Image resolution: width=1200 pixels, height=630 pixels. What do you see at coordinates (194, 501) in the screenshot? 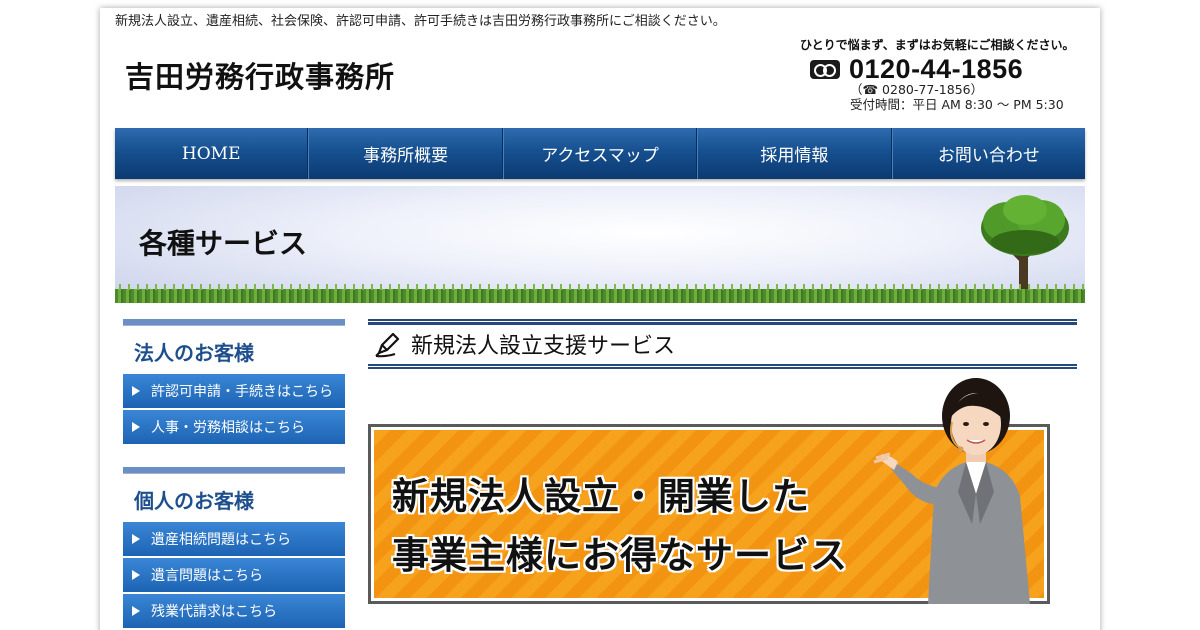
I see `sidebar-title-individual: 個人のお客様` at bounding box center [194, 501].